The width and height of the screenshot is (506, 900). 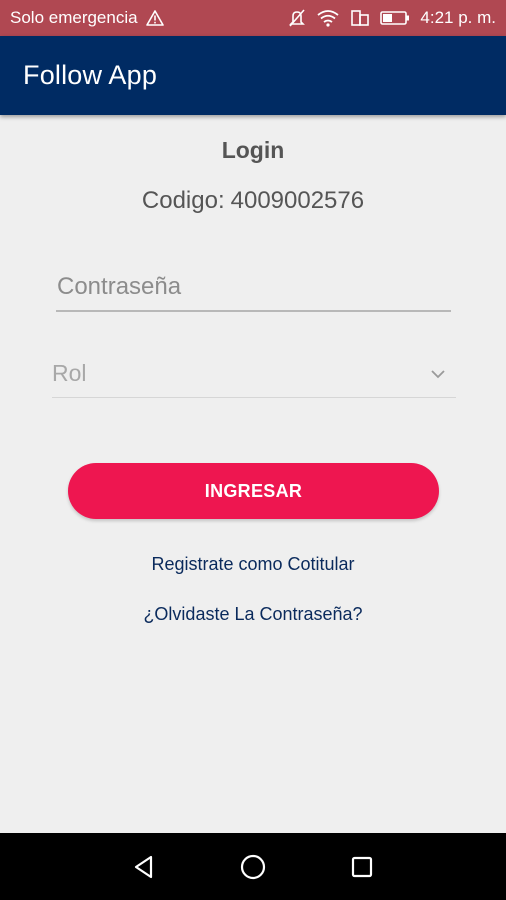 I want to click on status-left: Solo emergencia, so click(x=87, y=18).